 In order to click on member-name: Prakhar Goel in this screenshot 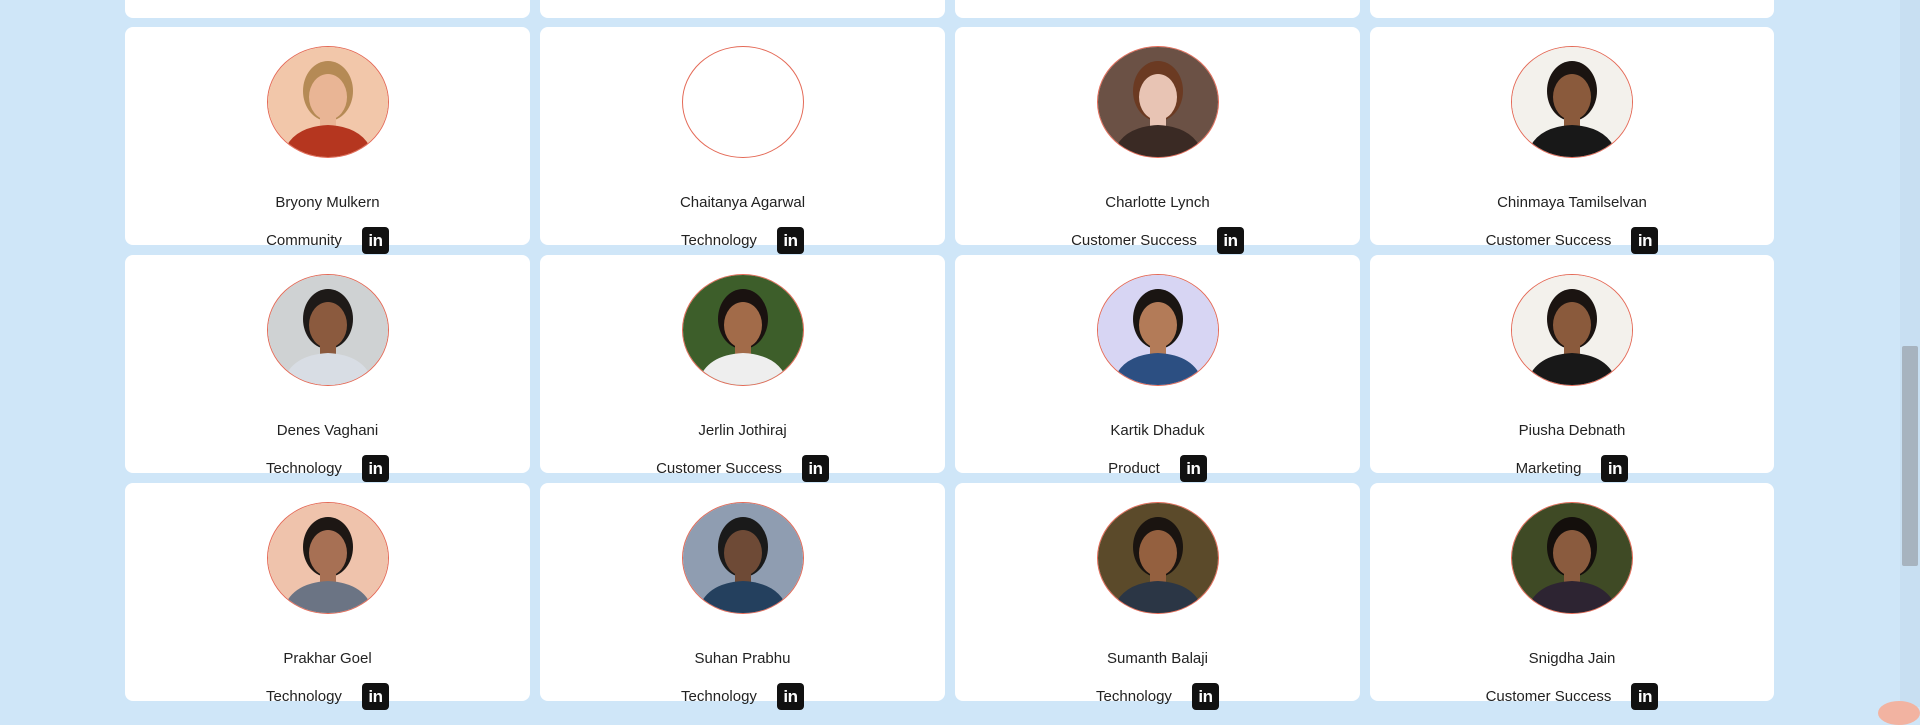, I will do `click(327, 658)`.